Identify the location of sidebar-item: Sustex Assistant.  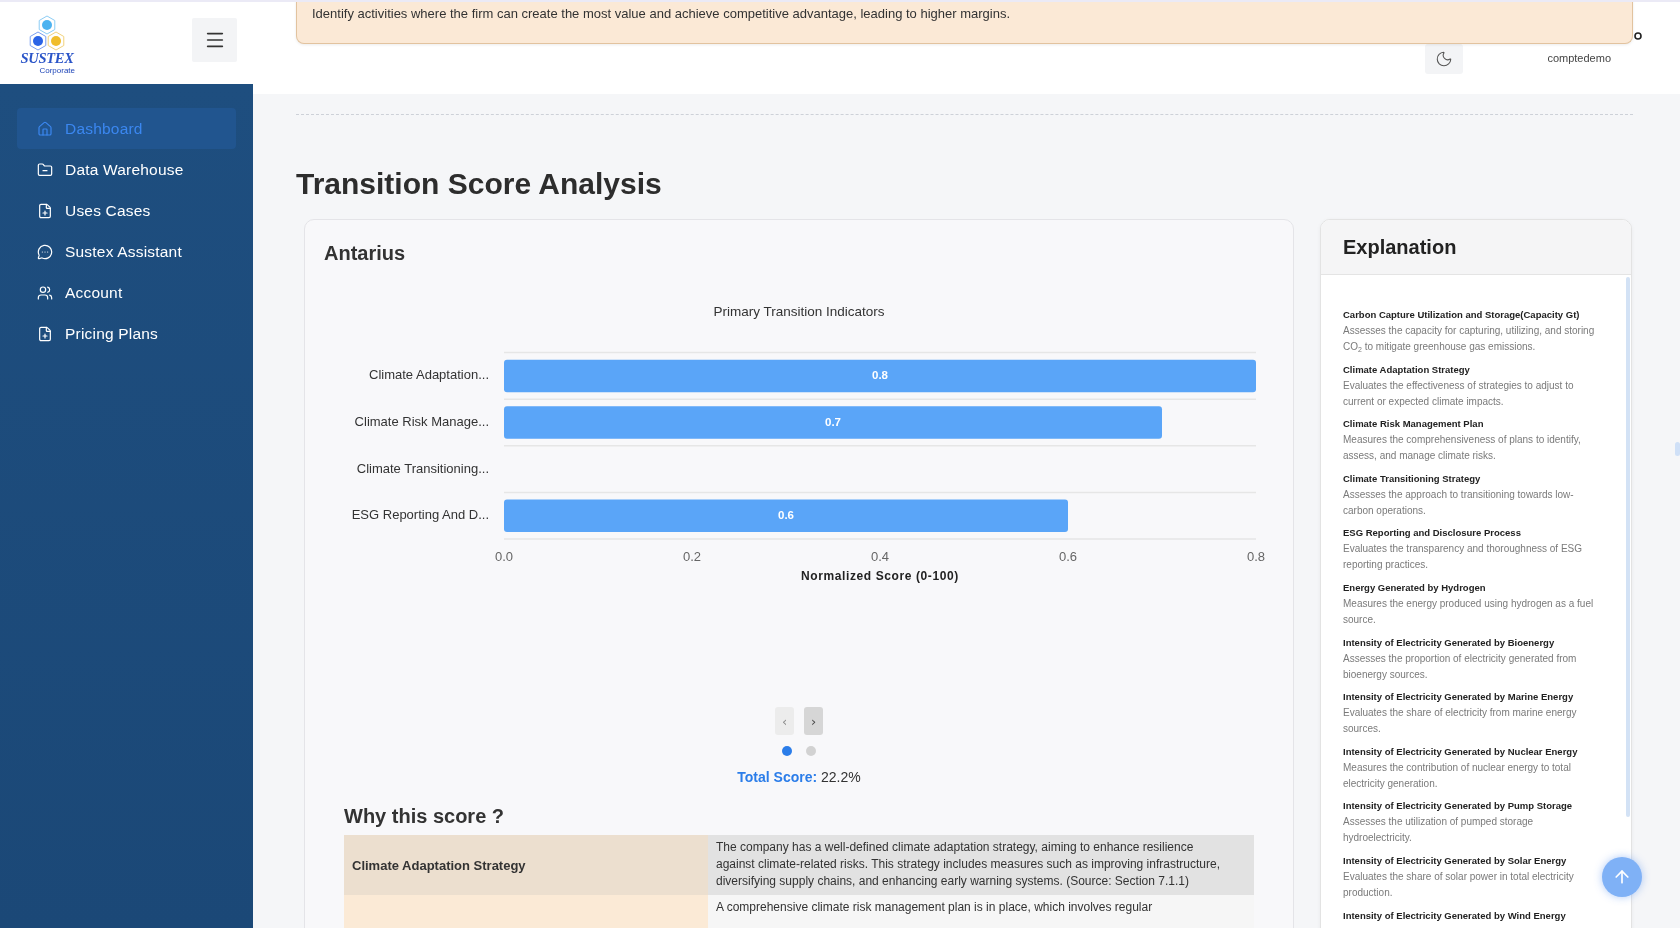
(126, 251).